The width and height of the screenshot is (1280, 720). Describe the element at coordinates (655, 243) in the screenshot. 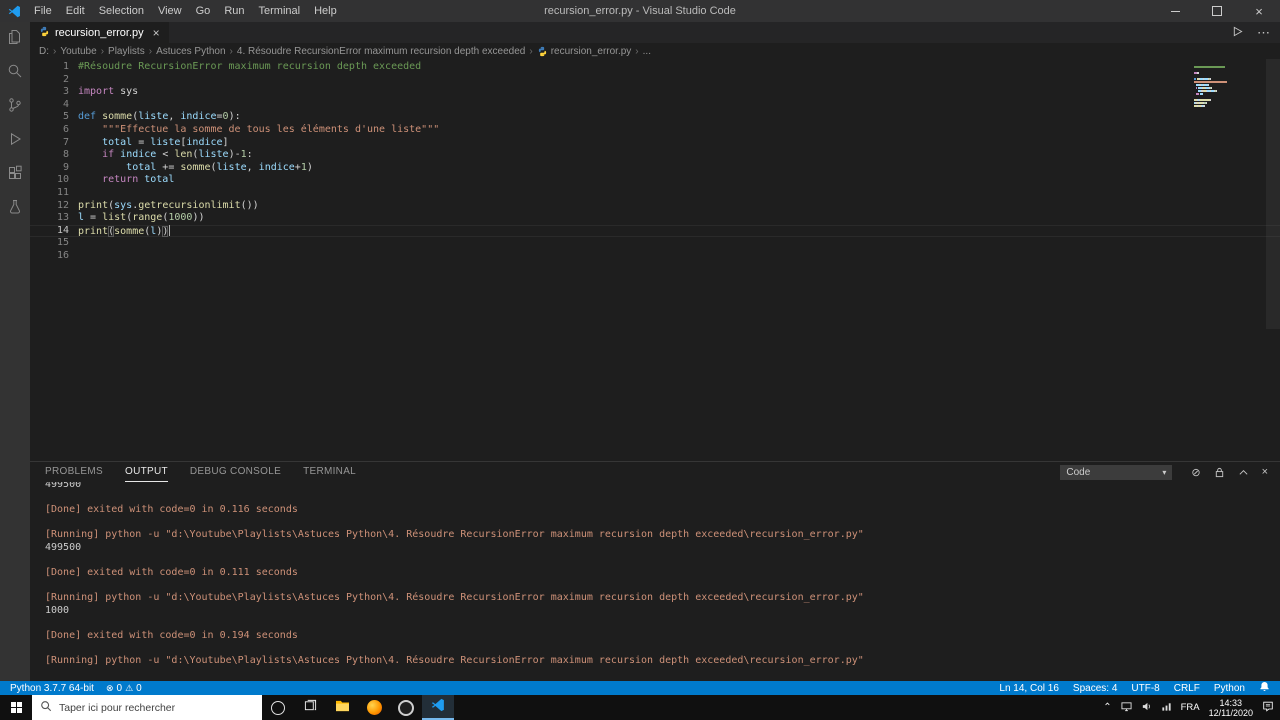

I see `code-line: 15` at that location.